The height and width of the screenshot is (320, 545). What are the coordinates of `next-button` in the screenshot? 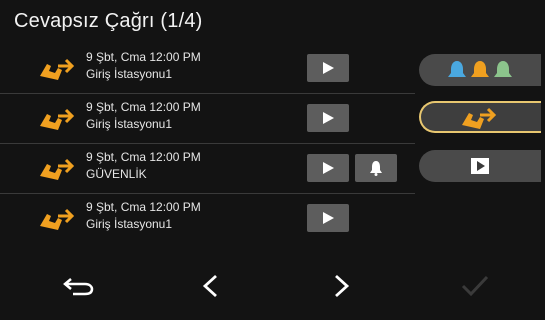 It's located at (342, 286).